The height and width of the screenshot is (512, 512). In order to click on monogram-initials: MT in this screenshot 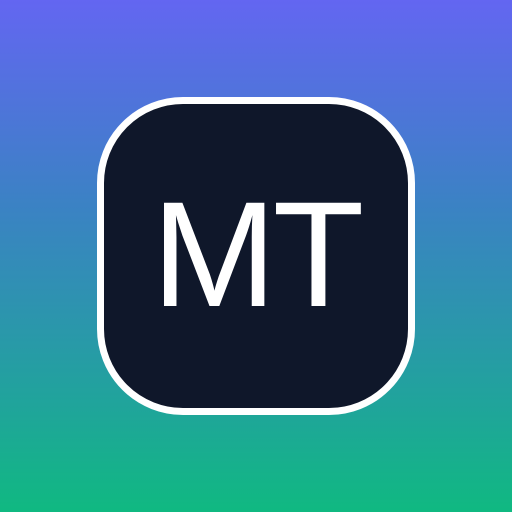, I will do `click(258, 254)`.